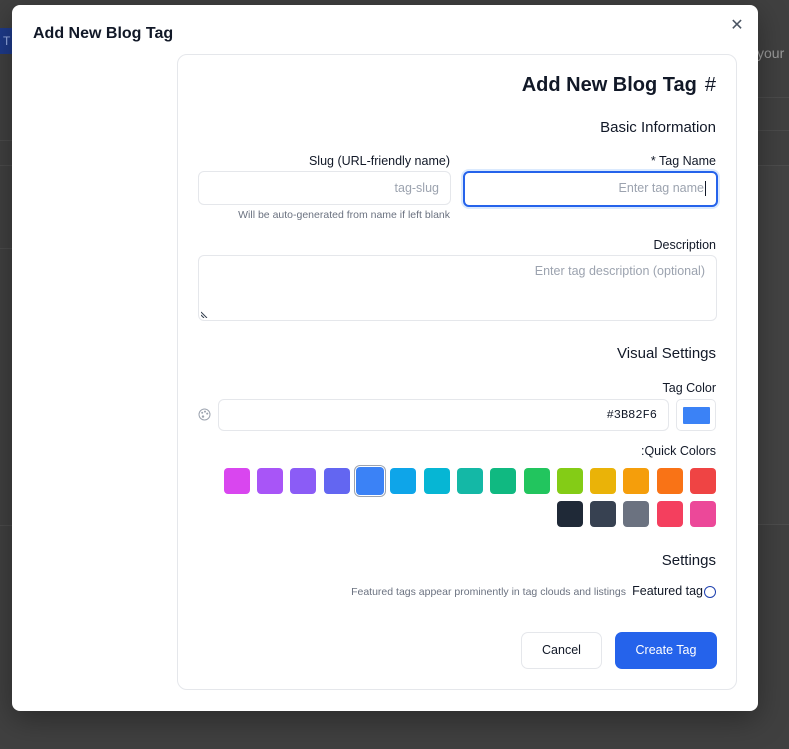 This screenshot has width=789, height=749. What do you see at coordinates (684, 245) in the screenshot?
I see `description-label: Description` at bounding box center [684, 245].